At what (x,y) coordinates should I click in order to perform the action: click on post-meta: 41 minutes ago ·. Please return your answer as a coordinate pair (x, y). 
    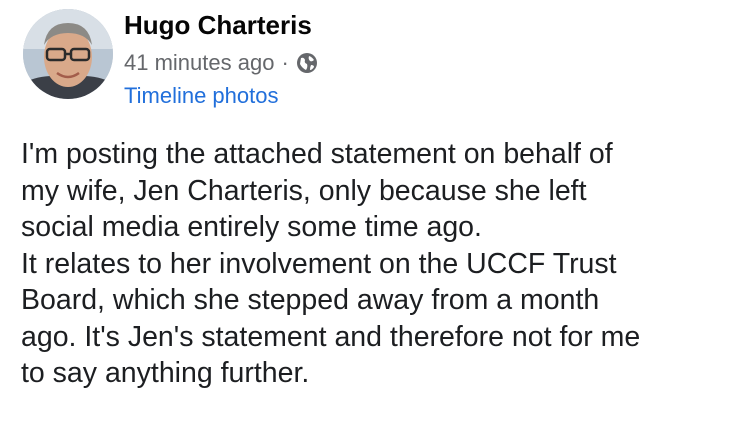
    Looking at the image, I should click on (221, 63).